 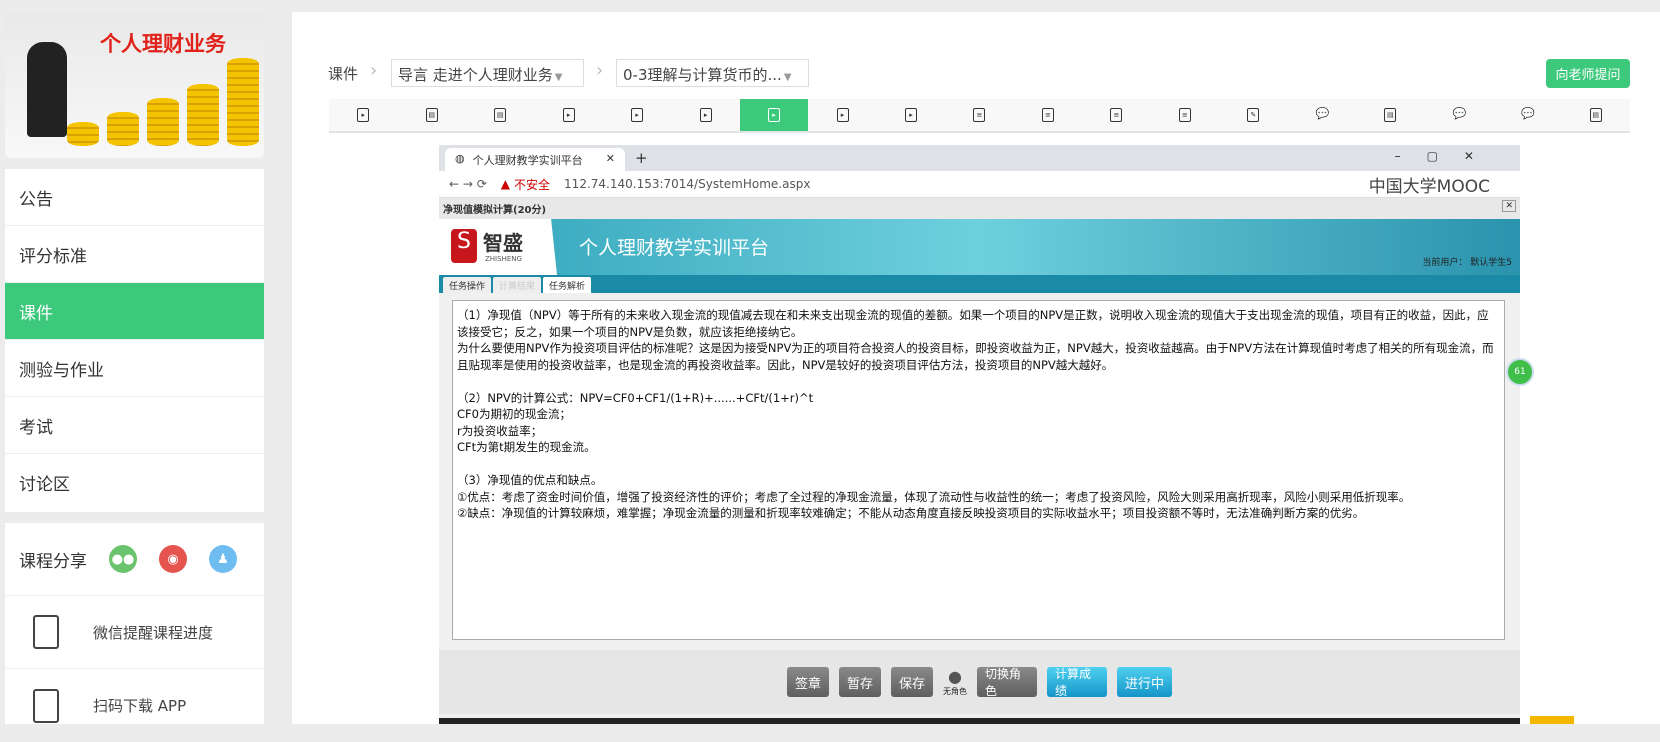 I want to click on url-text: 112.74.140.153:7014/SystemHome.aspx, so click(x=687, y=184).